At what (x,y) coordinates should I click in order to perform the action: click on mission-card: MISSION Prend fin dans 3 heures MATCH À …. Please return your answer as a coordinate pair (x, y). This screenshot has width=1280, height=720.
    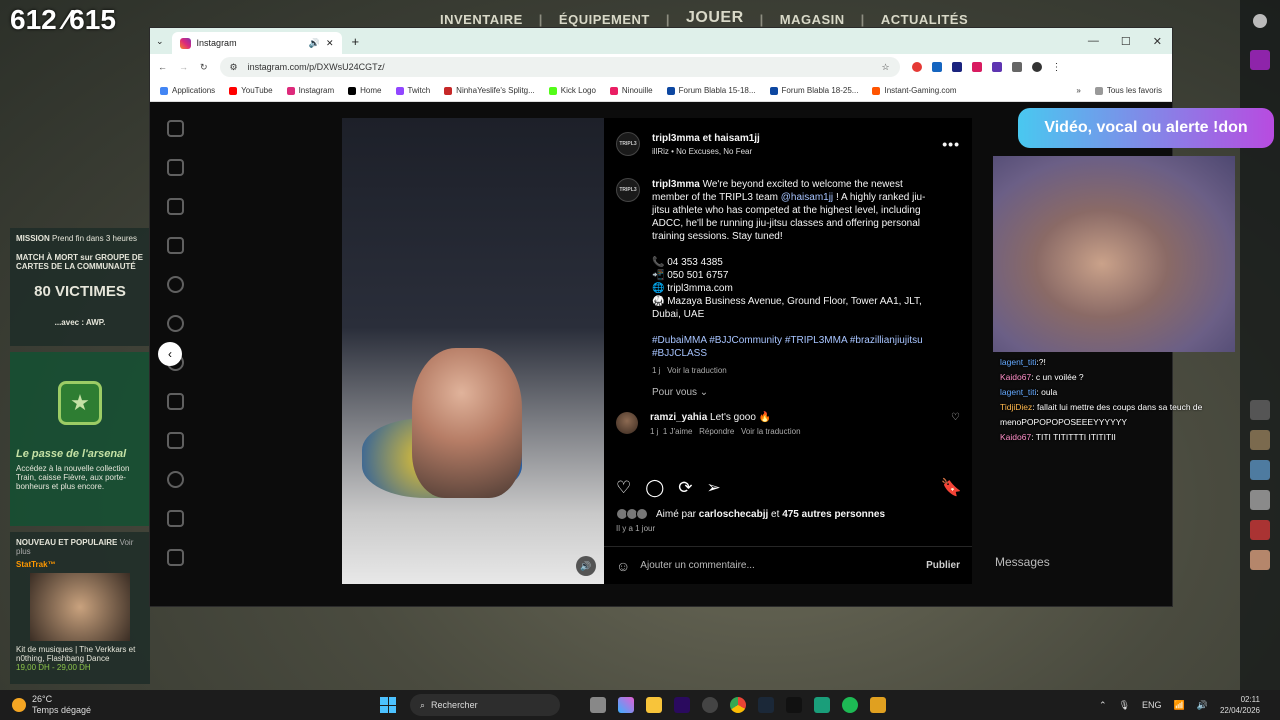
    Looking at the image, I should click on (80, 287).